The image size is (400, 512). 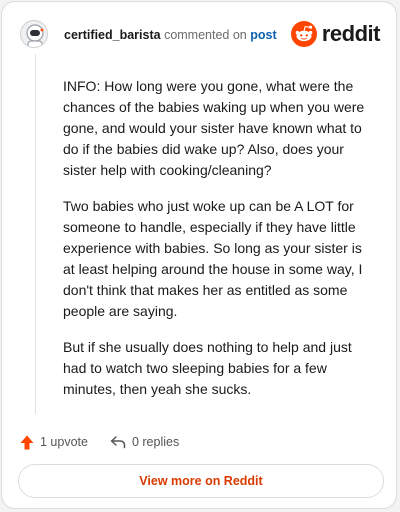 What do you see at coordinates (155, 442) in the screenshot?
I see `replies-count: 0 replies` at bounding box center [155, 442].